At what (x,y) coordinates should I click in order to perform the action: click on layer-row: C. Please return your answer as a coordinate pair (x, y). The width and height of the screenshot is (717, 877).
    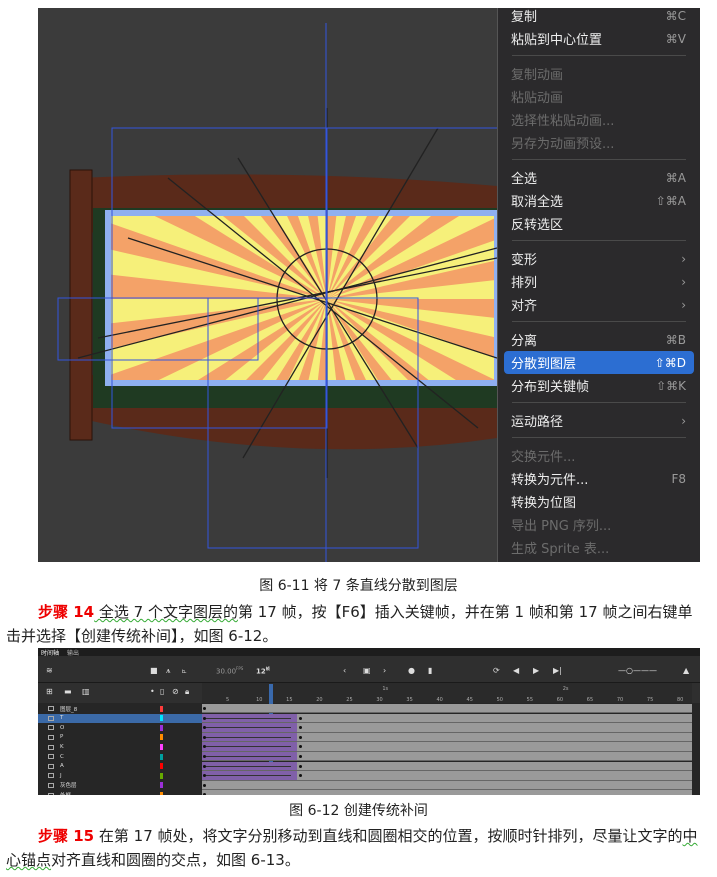
    Looking at the image, I should click on (120, 756).